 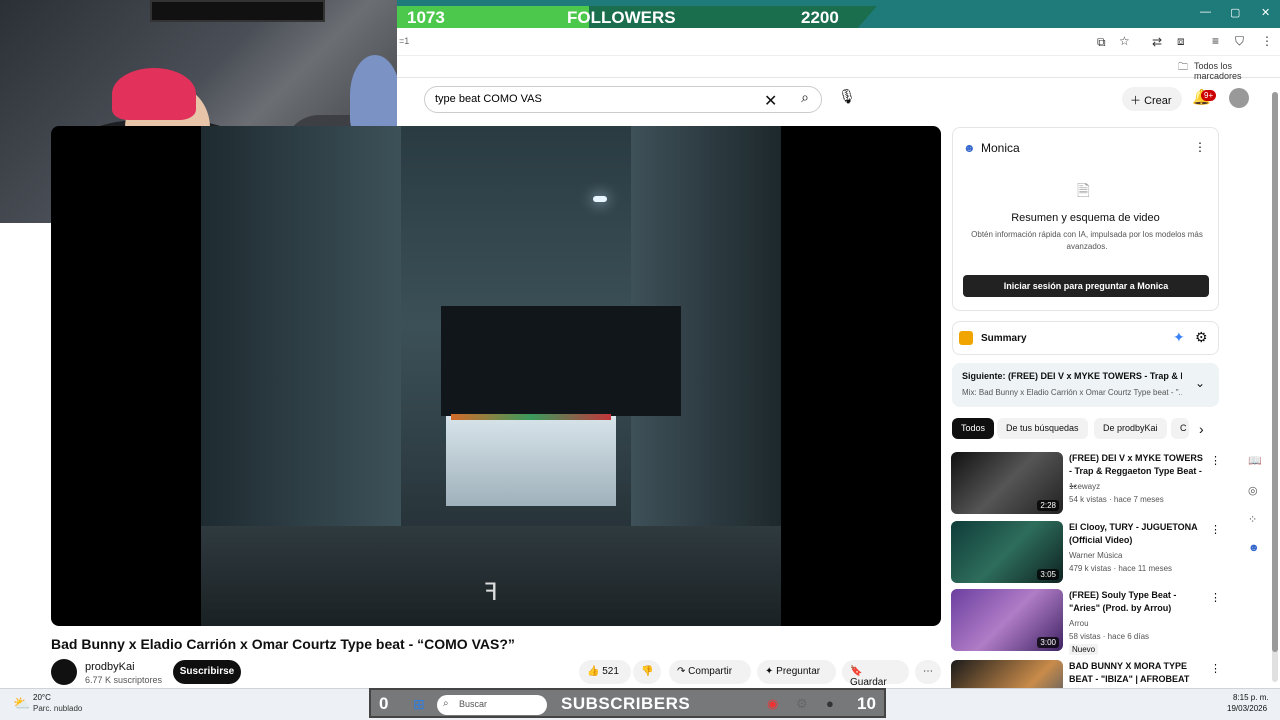 I want to click on windows-start-icon: ⊞, so click(x=419, y=704).